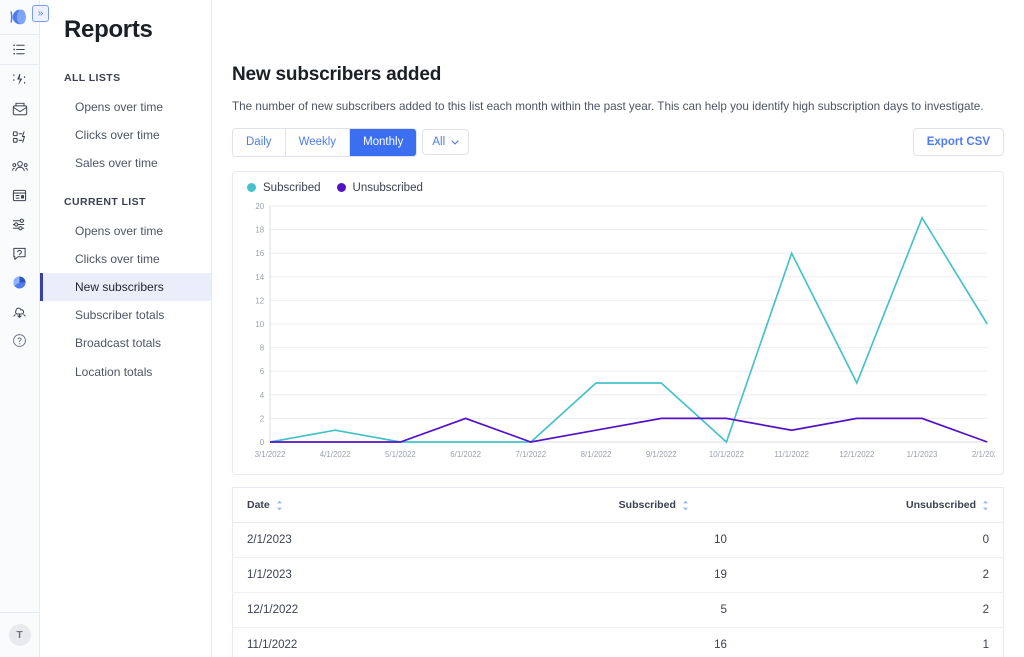 The image size is (1024, 657). I want to click on column-header-date: Date, so click(326, 505).